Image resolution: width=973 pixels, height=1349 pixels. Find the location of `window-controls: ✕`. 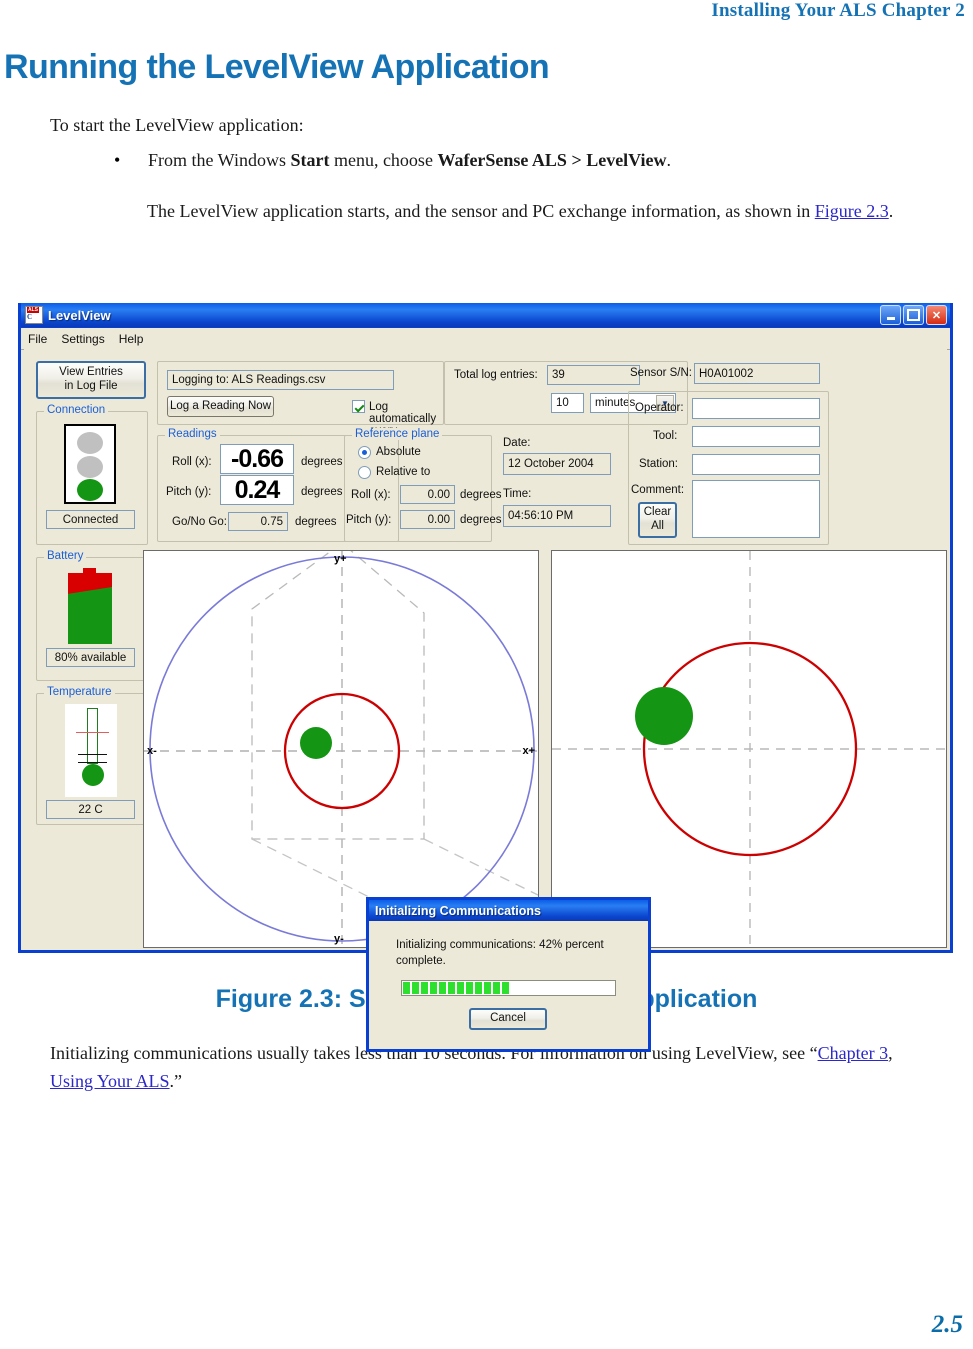

window-controls: ✕ is located at coordinates (913, 315).